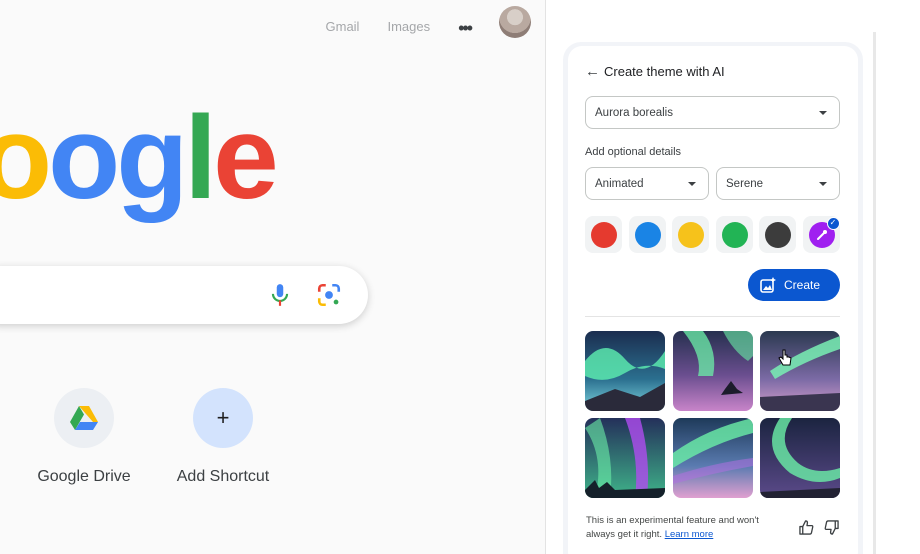  I want to click on google-logo: oogle, so click(139, 158).